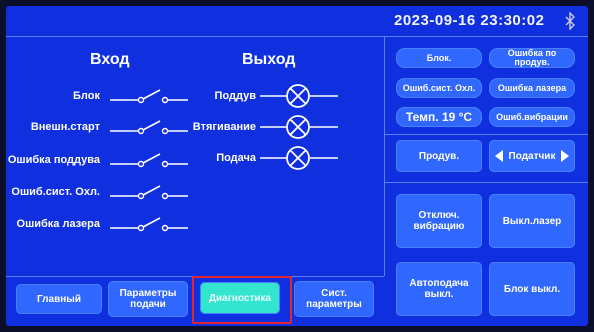 The height and width of the screenshot is (332, 594). Describe the element at coordinates (565, 156) in the screenshot. I see `arrow-right-icon` at that location.